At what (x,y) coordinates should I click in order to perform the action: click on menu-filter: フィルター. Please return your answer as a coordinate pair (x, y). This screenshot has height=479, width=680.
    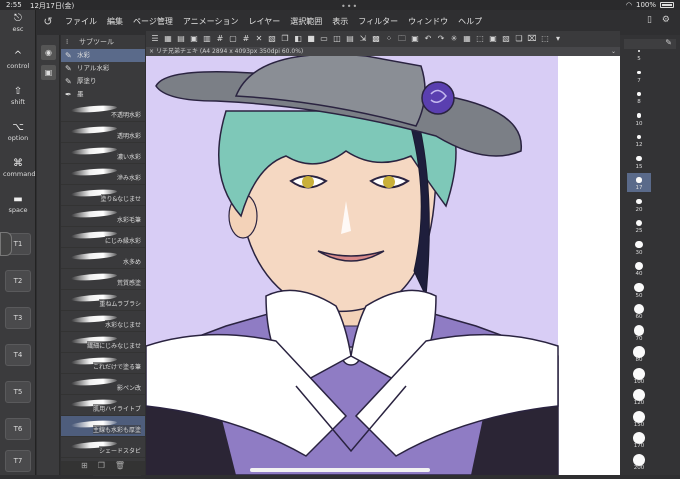
    Looking at the image, I should click on (378, 21).